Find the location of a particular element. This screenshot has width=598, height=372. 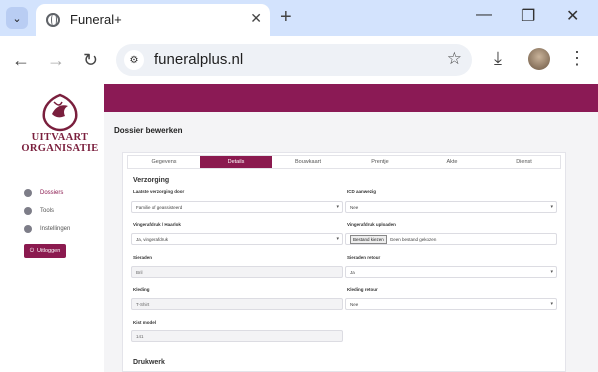

sidebar-item-label: Tools is located at coordinates (47, 211).